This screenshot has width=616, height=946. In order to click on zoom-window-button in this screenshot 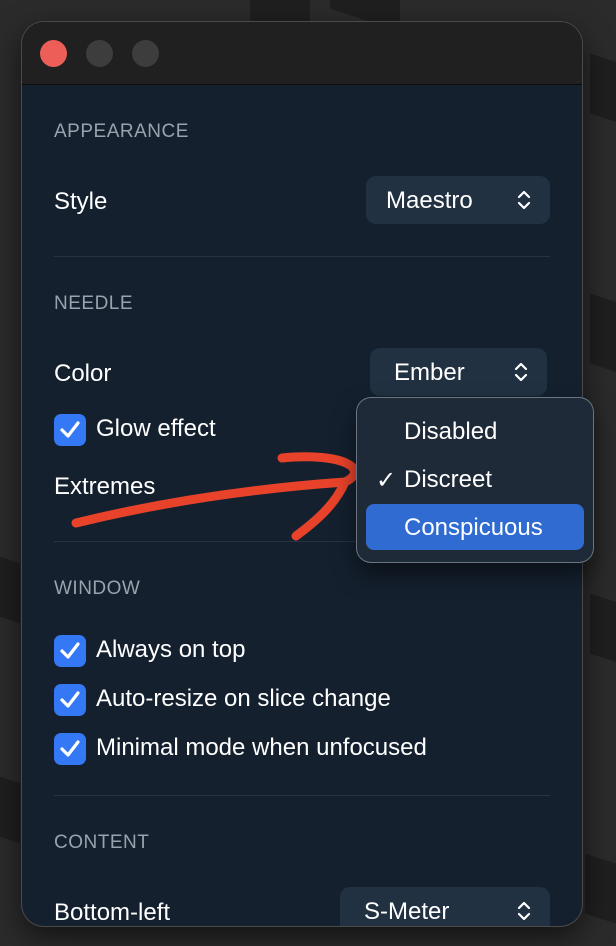, I will do `click(145, 53)`.